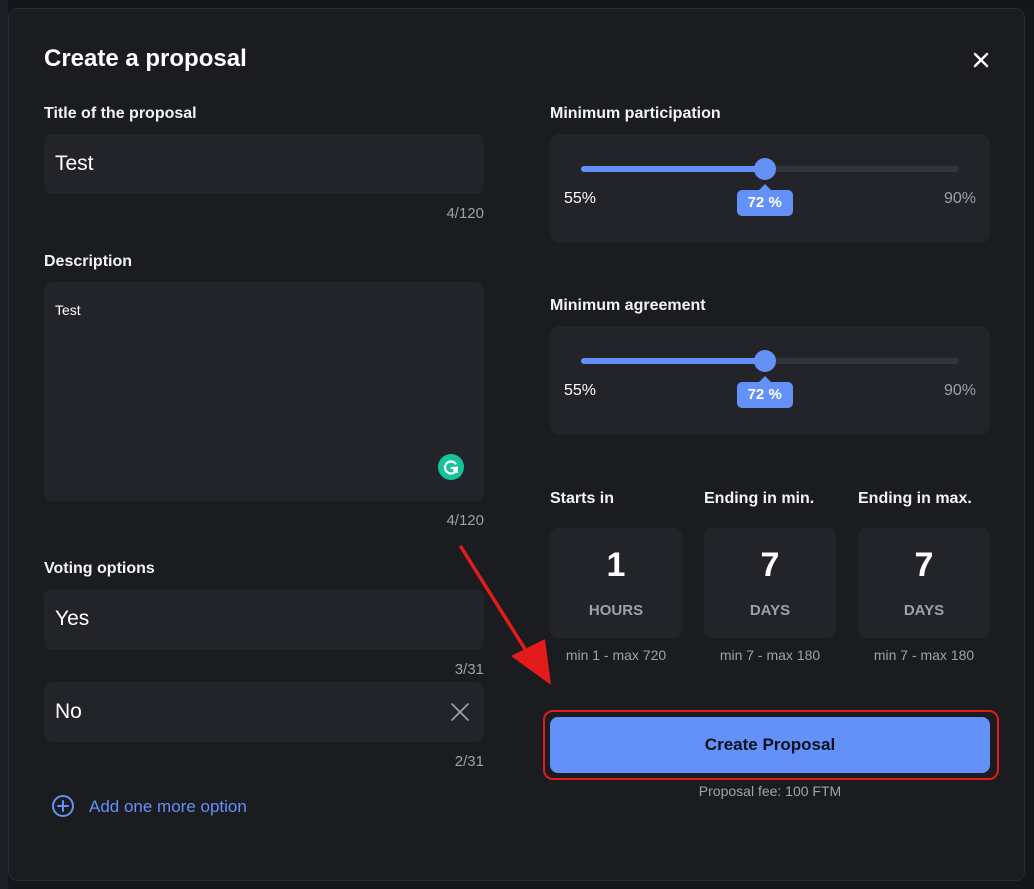 This screenshot has width=1034, height=889. What do you see at coordinates (770, 655) in the screenshot?
I see `ending-min-range: min 7 - max 180` at bounding box center [770, 655].